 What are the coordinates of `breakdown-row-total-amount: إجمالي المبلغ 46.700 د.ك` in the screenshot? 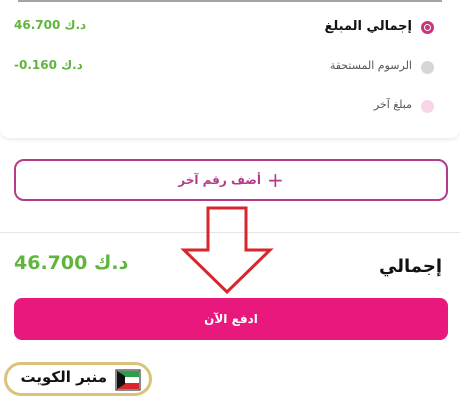 It's located at (230, 26).